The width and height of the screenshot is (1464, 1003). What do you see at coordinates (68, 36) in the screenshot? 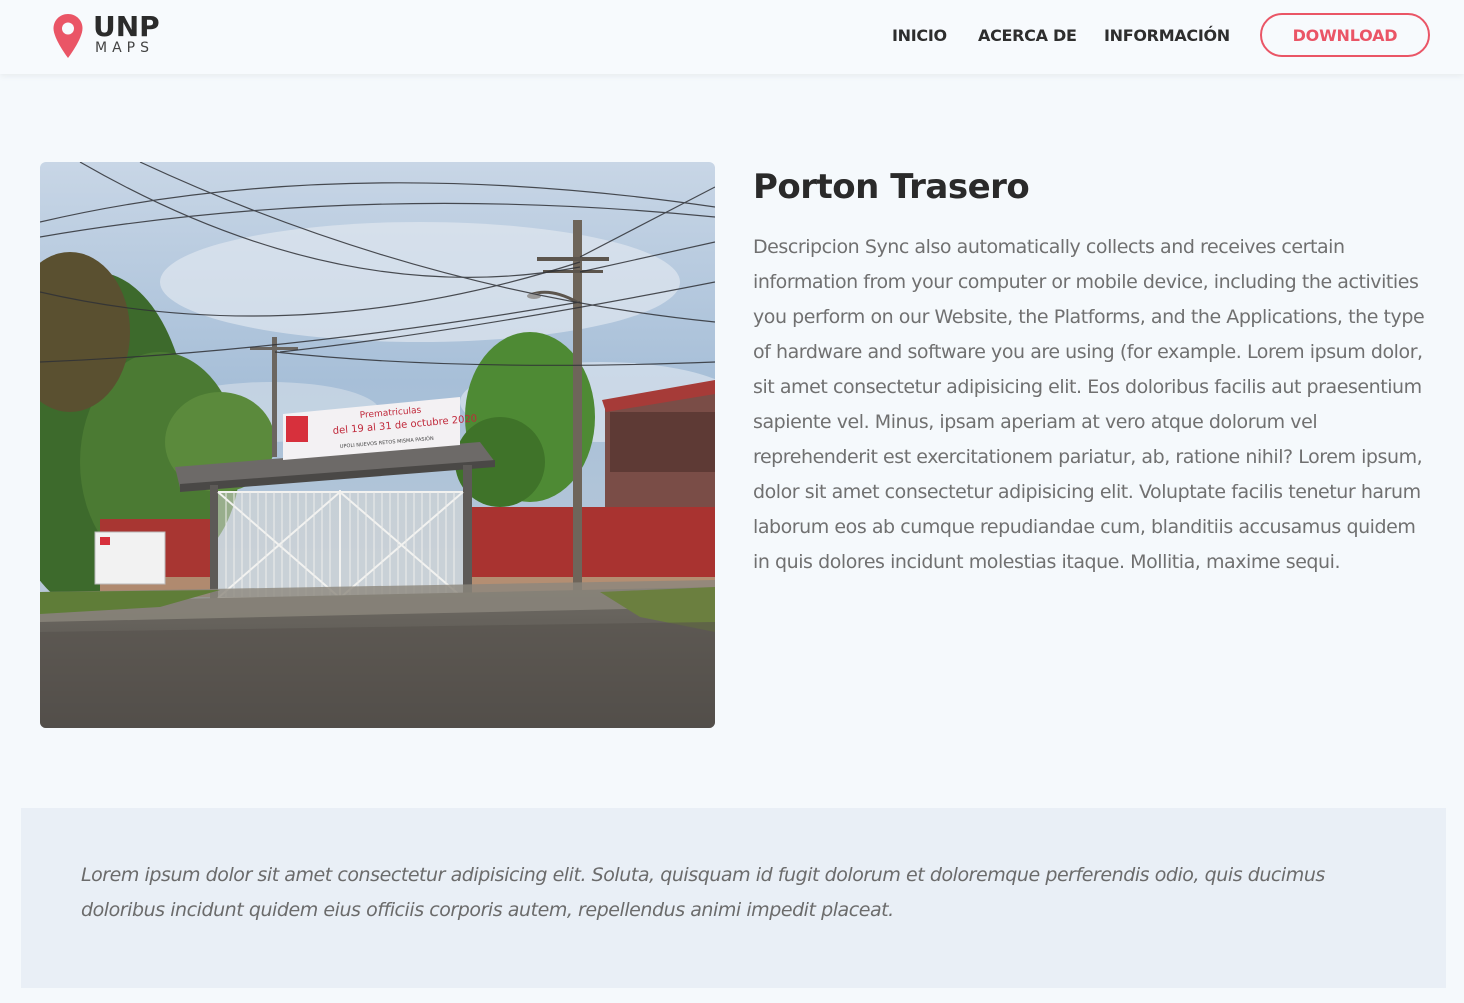
I see `map-pin-icon` at bounding box center [68, 36].